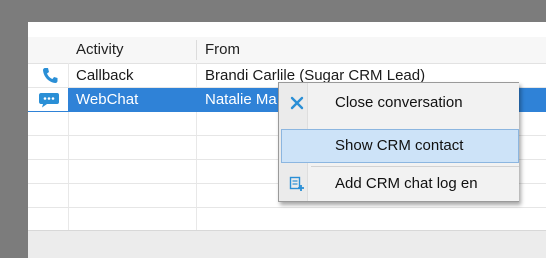  I want to click on menu-item-show-crm-contact: Show CRM contact, so click(400, 146).